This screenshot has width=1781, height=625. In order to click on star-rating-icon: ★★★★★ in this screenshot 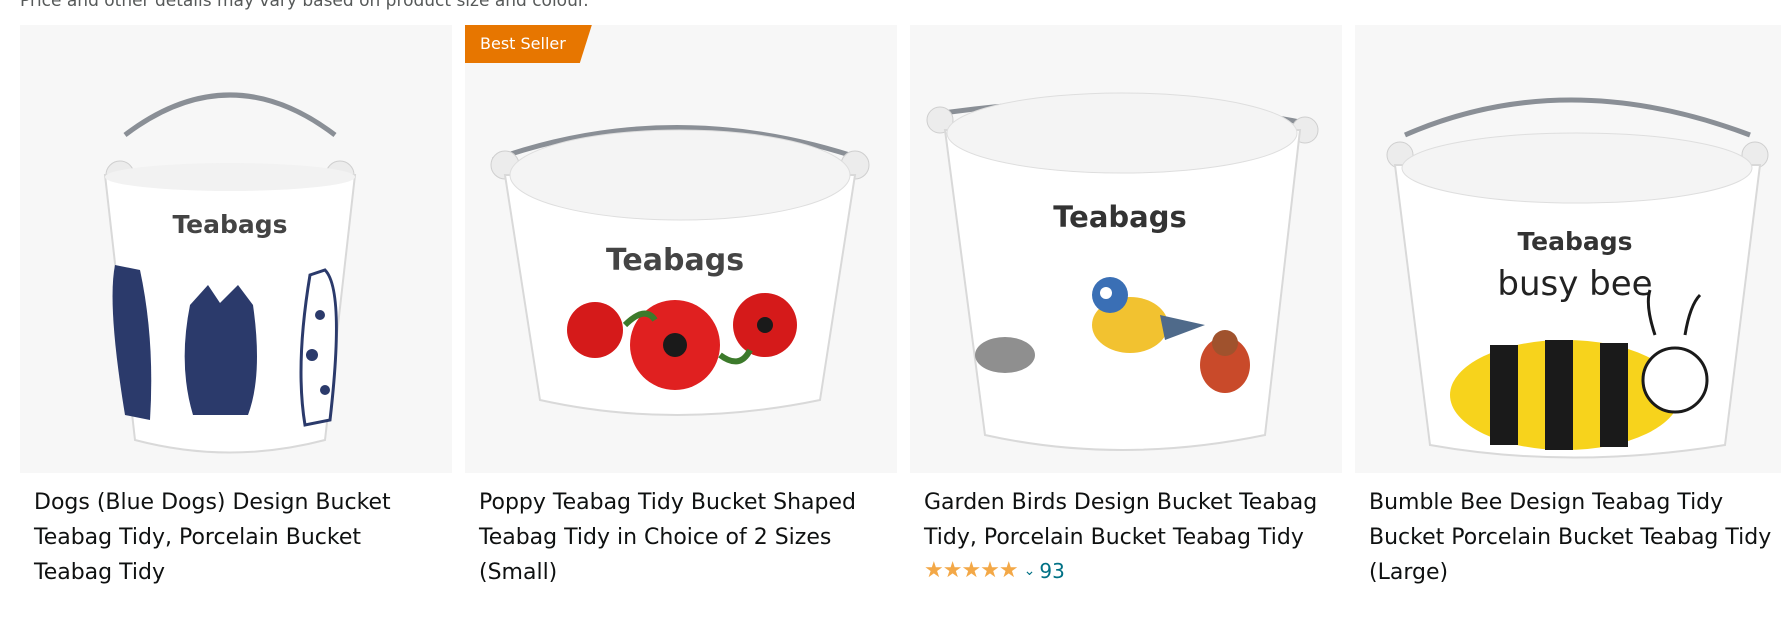, I will do `click(971, 571)`.